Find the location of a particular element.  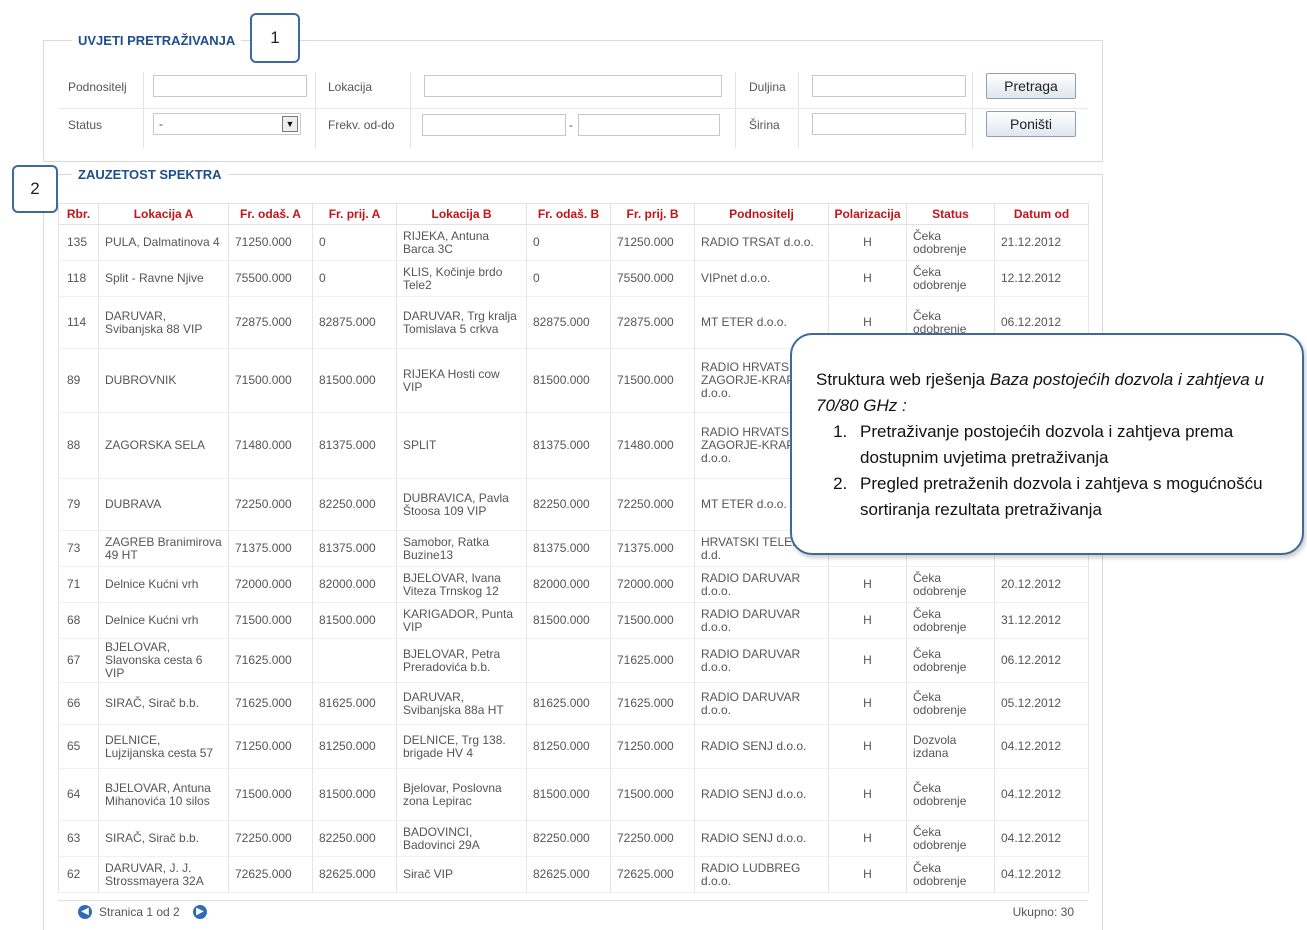

lokacija-b-cell: BADOVINCI, Badovinci 29A is located at coordinates (461, 838).